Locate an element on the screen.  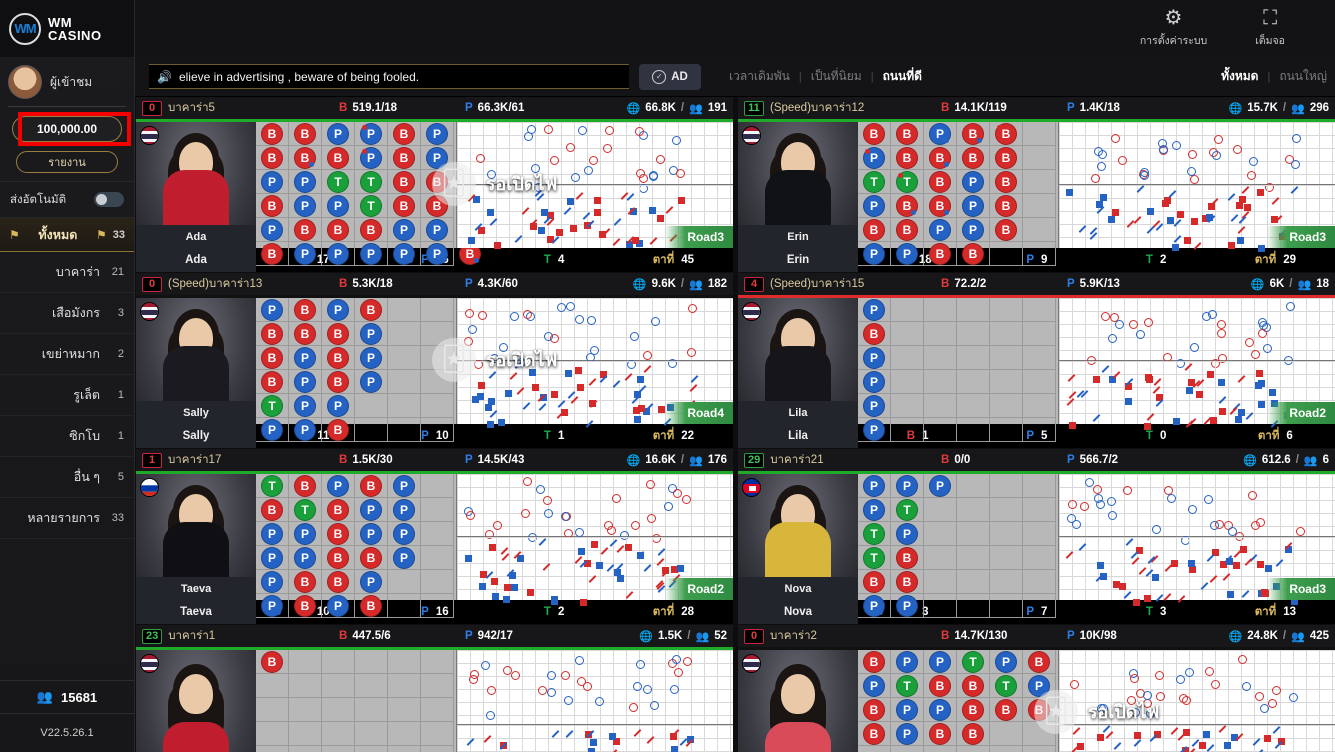
footer-tie: T4 is located at coordinates (554, 260).